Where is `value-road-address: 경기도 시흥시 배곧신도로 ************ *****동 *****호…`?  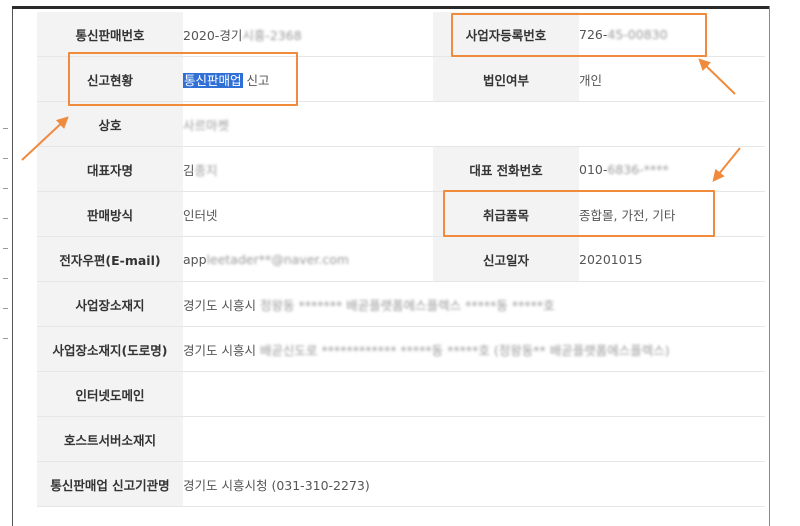 value-road-address: 경기도 시흥시 배곧신도로 ************ *****동 *****호… is located at coordinates (474, 349).